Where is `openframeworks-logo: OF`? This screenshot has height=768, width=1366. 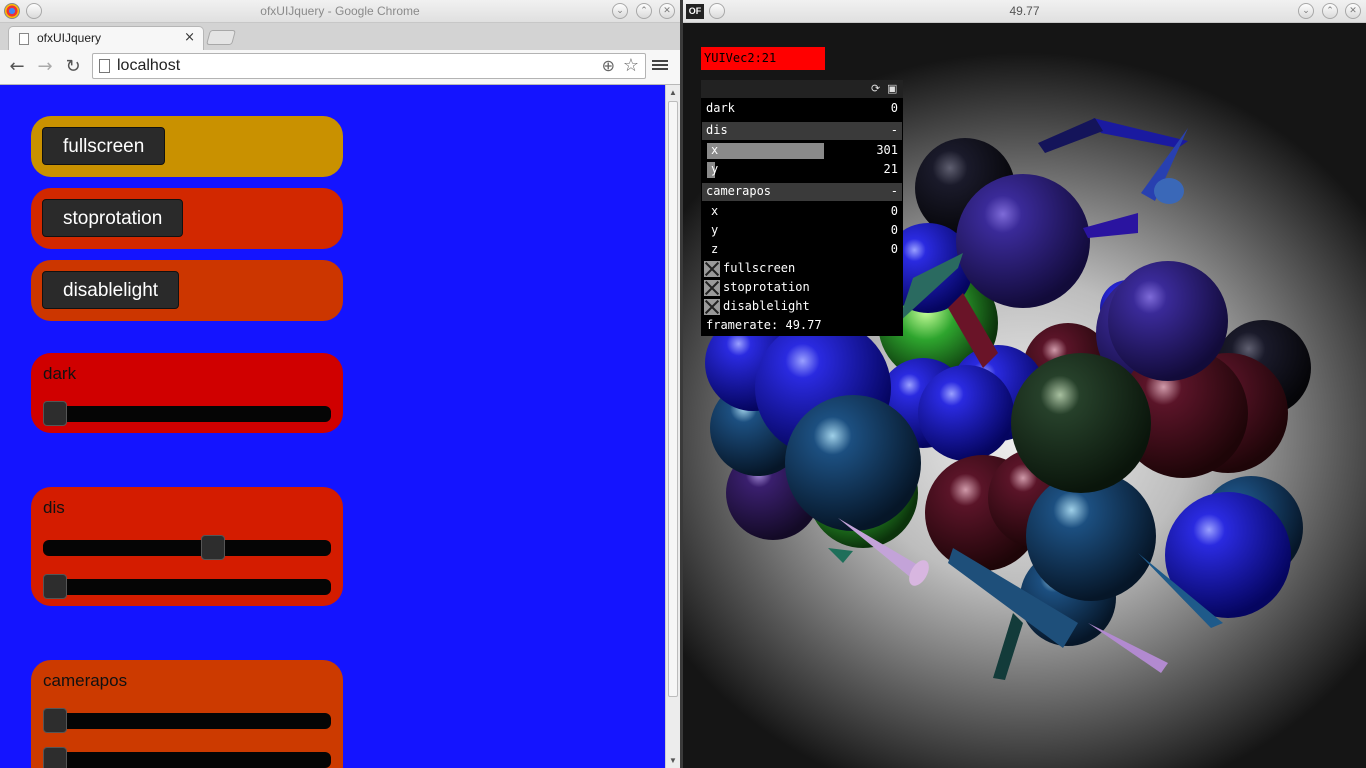 openframeworks-logo: OF is located at coordinates (695, 11).